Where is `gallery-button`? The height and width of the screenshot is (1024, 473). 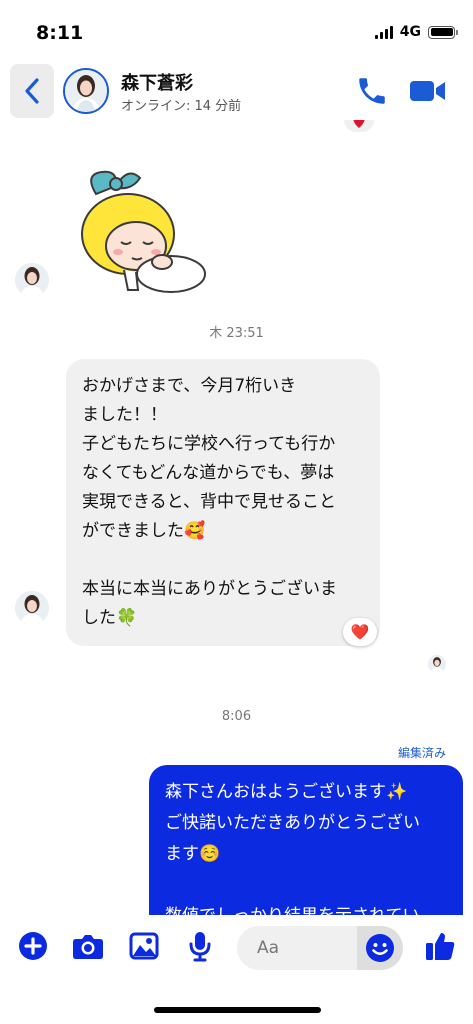 gallery-button is located at coordinates (144, 946).